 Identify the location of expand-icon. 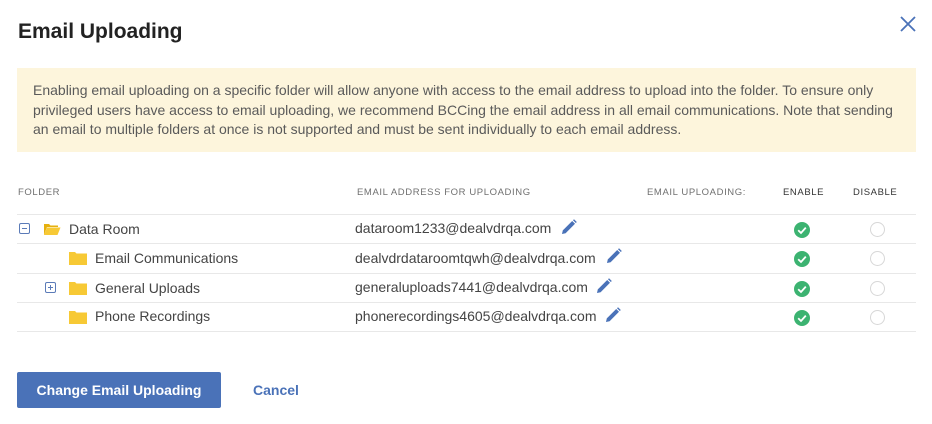
(50, 287).